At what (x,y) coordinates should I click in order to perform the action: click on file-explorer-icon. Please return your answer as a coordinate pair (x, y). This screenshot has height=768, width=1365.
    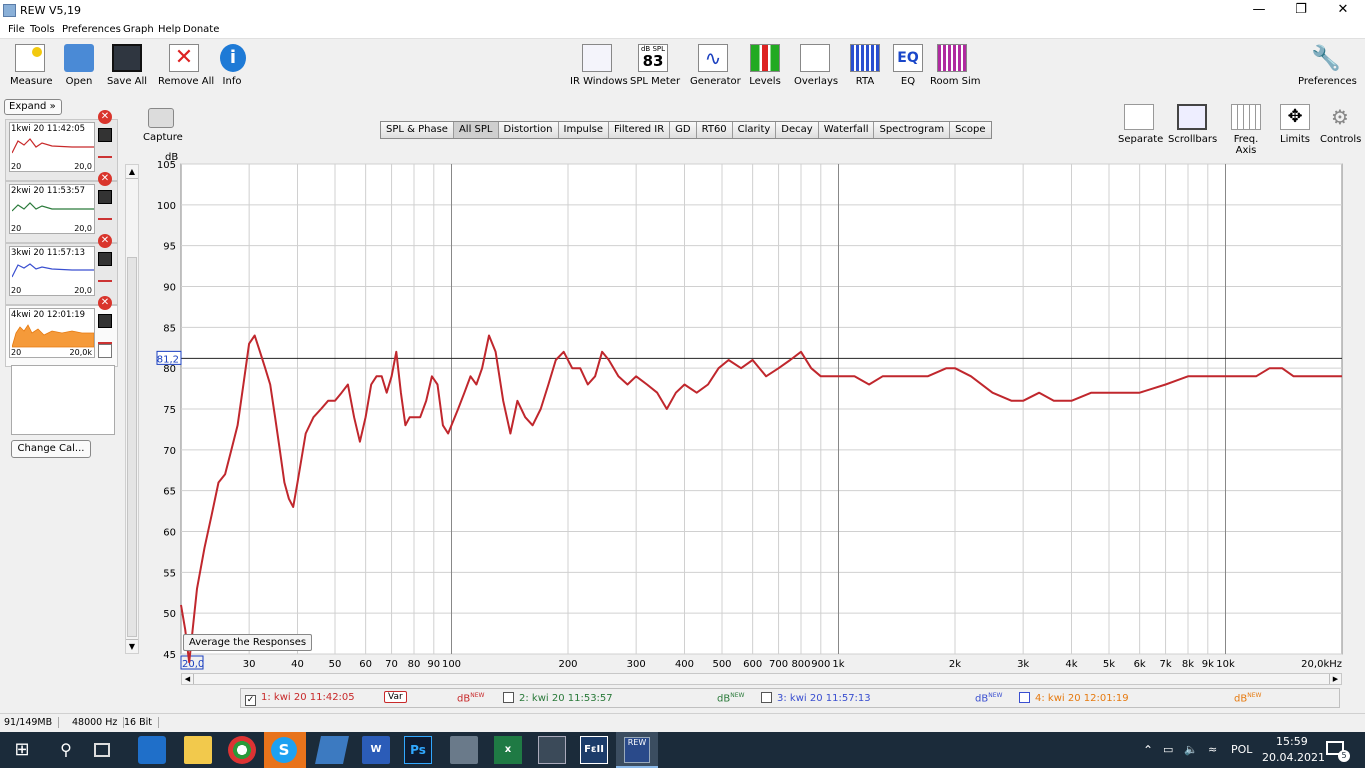
    Looking at the image, I should click on (198, 750).